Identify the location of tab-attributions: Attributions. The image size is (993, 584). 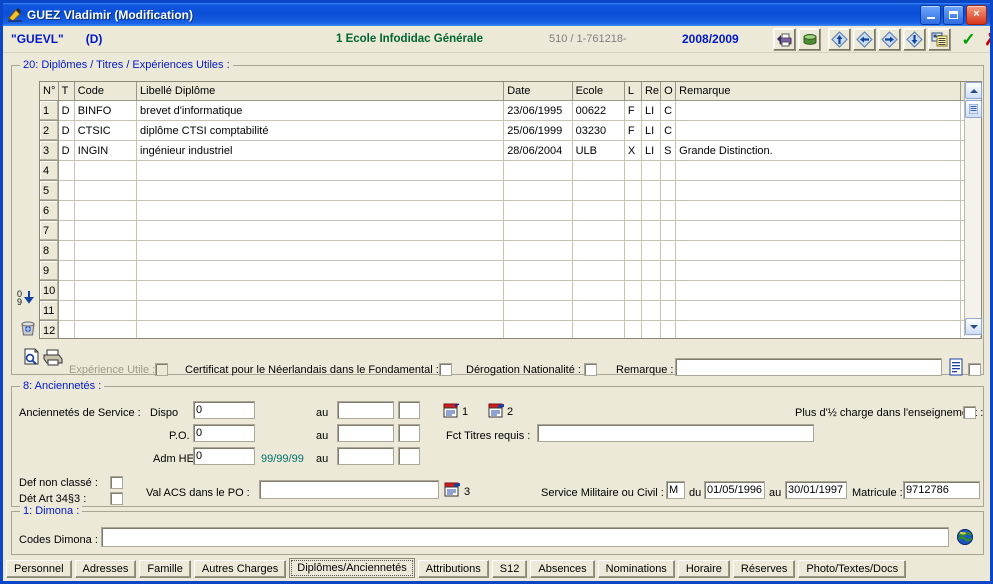
(453, 569).